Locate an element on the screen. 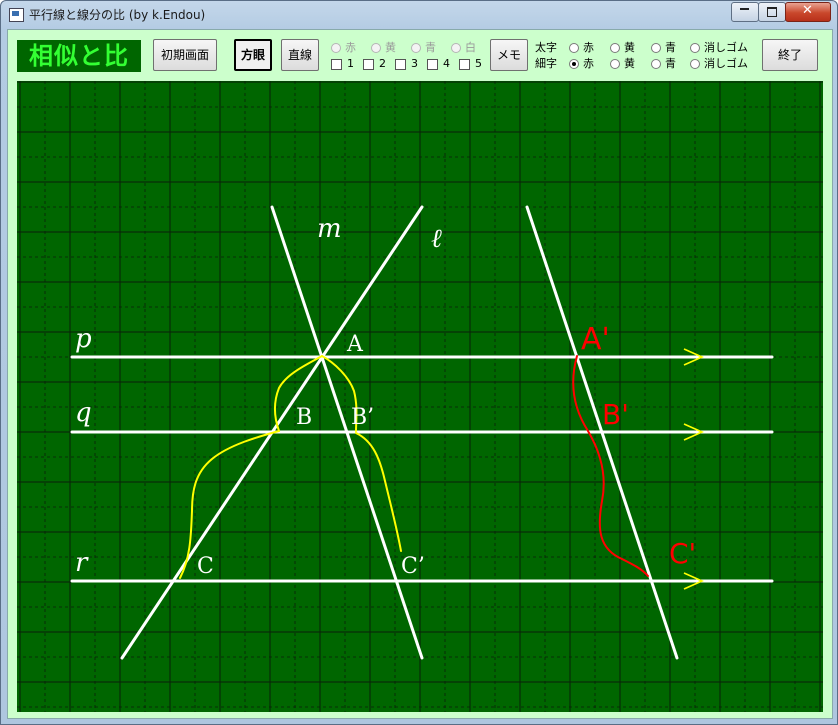 The width and height of the screenshot is (838, 725). thick-blue-radio: 青 is located at coordinates (663, 47).